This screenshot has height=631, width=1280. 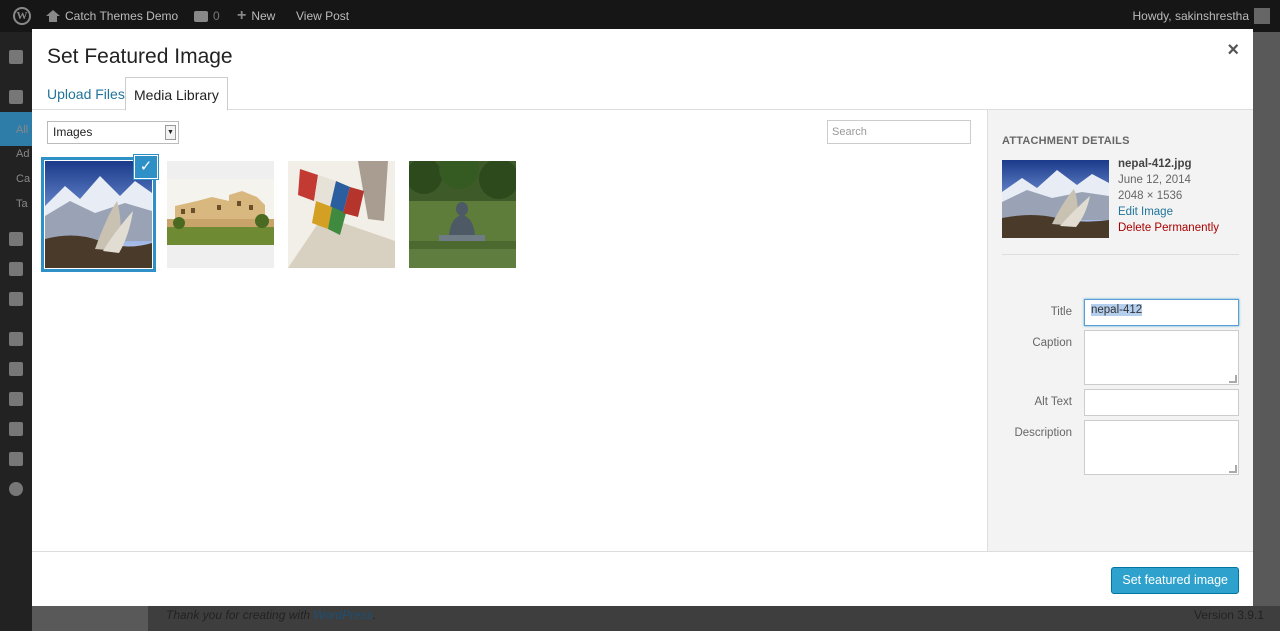 I want to click on dashboard-icon, so click(x=16, y=57).